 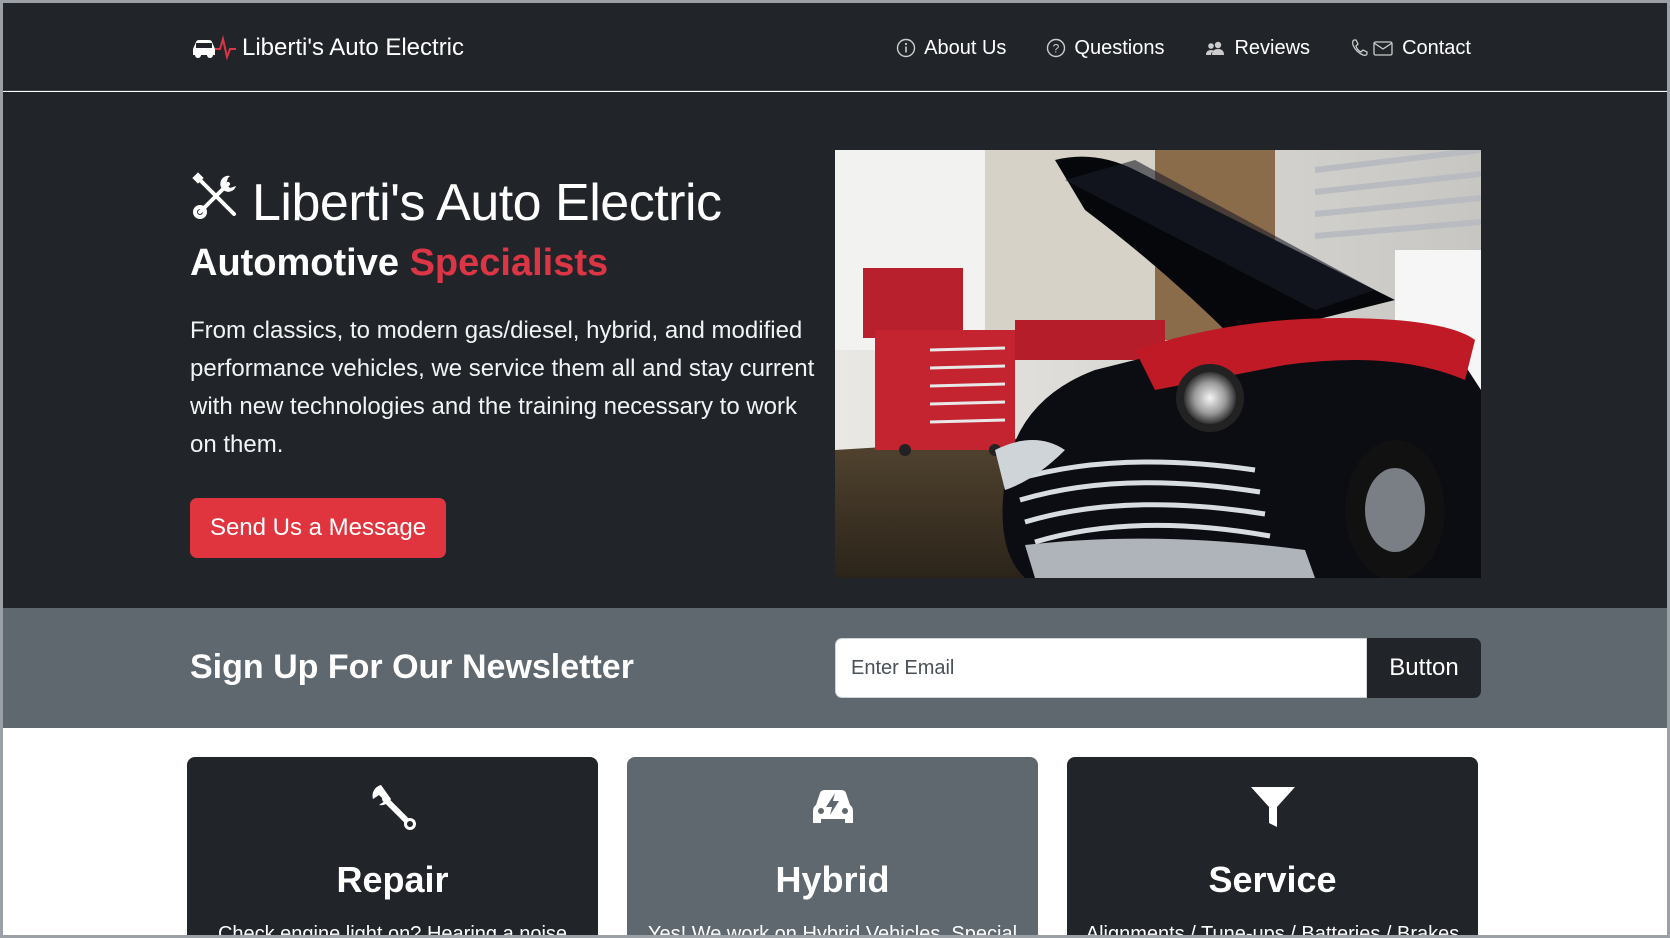 I want to click on card-repair-title: Repair, so click(x=392, y=879).